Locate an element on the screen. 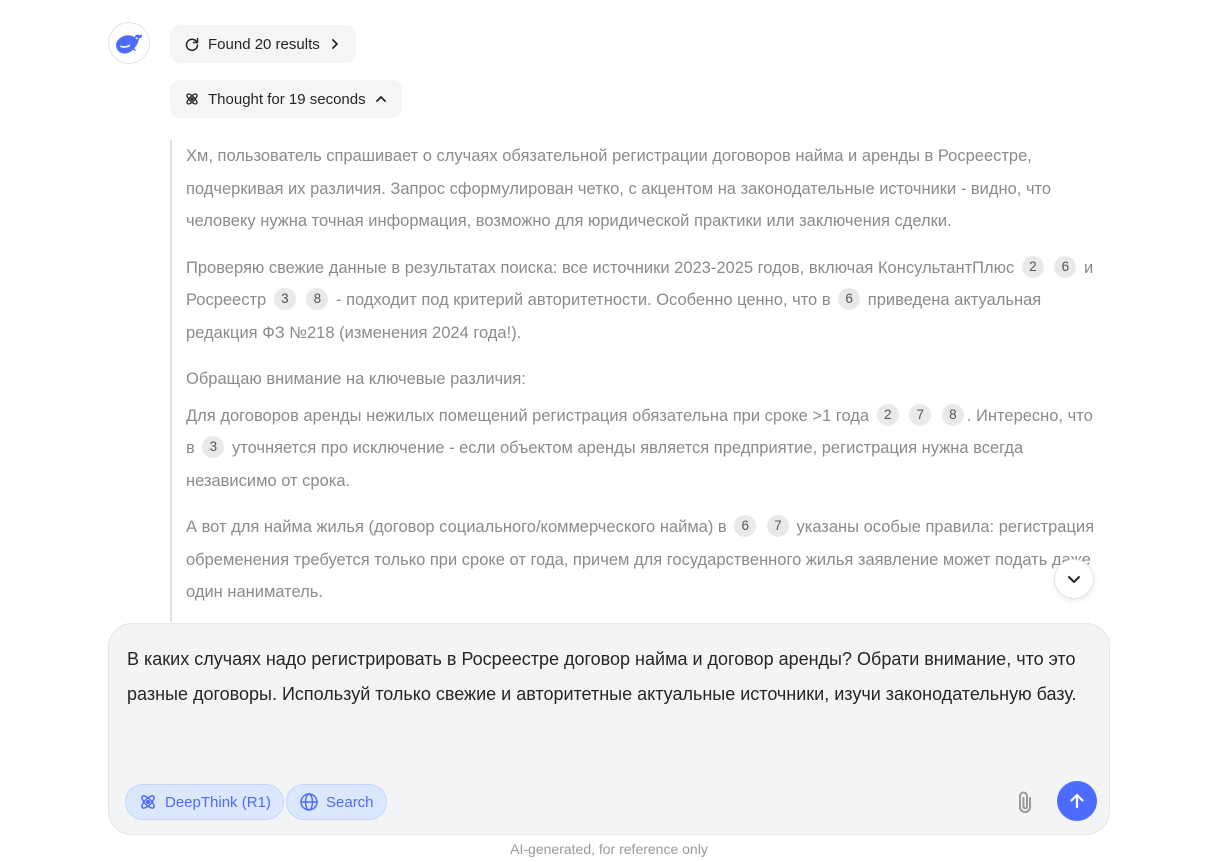 The height and width of the screenshot is (862, 1230). search-label: Search is located at coordinates (350, 802).